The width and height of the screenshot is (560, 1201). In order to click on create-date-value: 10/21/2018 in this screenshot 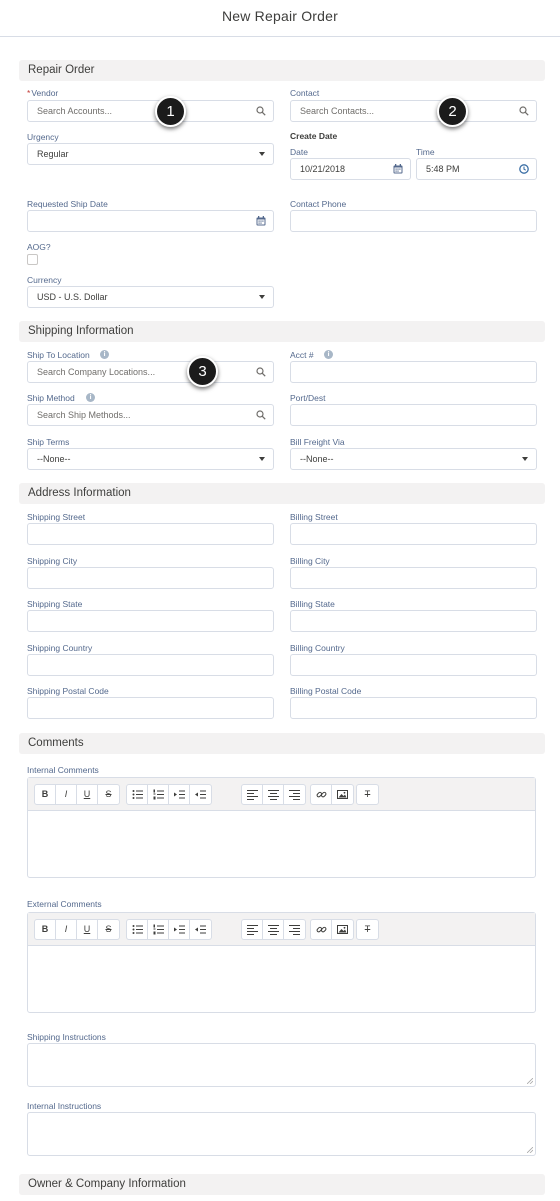, I will do `click(323, 169)`.